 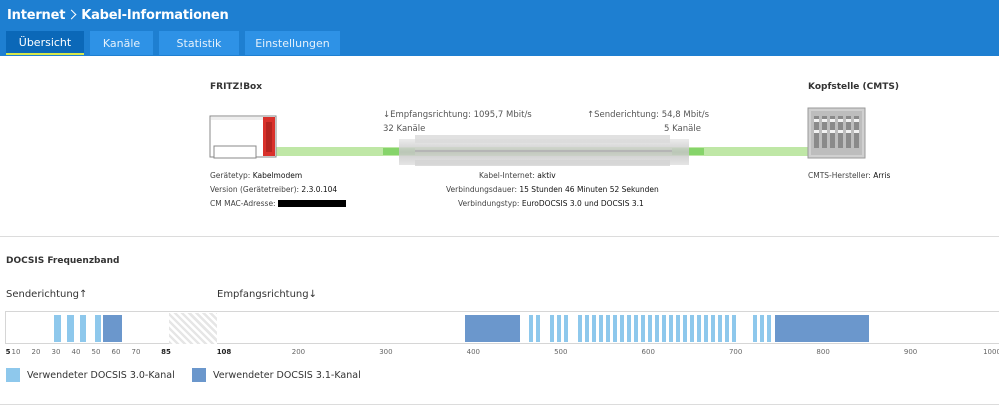 What do you see at coordinates (8, 352) in the screenshot?
I see `frequency-tick-label: 5` at bounding box center [8, 352].